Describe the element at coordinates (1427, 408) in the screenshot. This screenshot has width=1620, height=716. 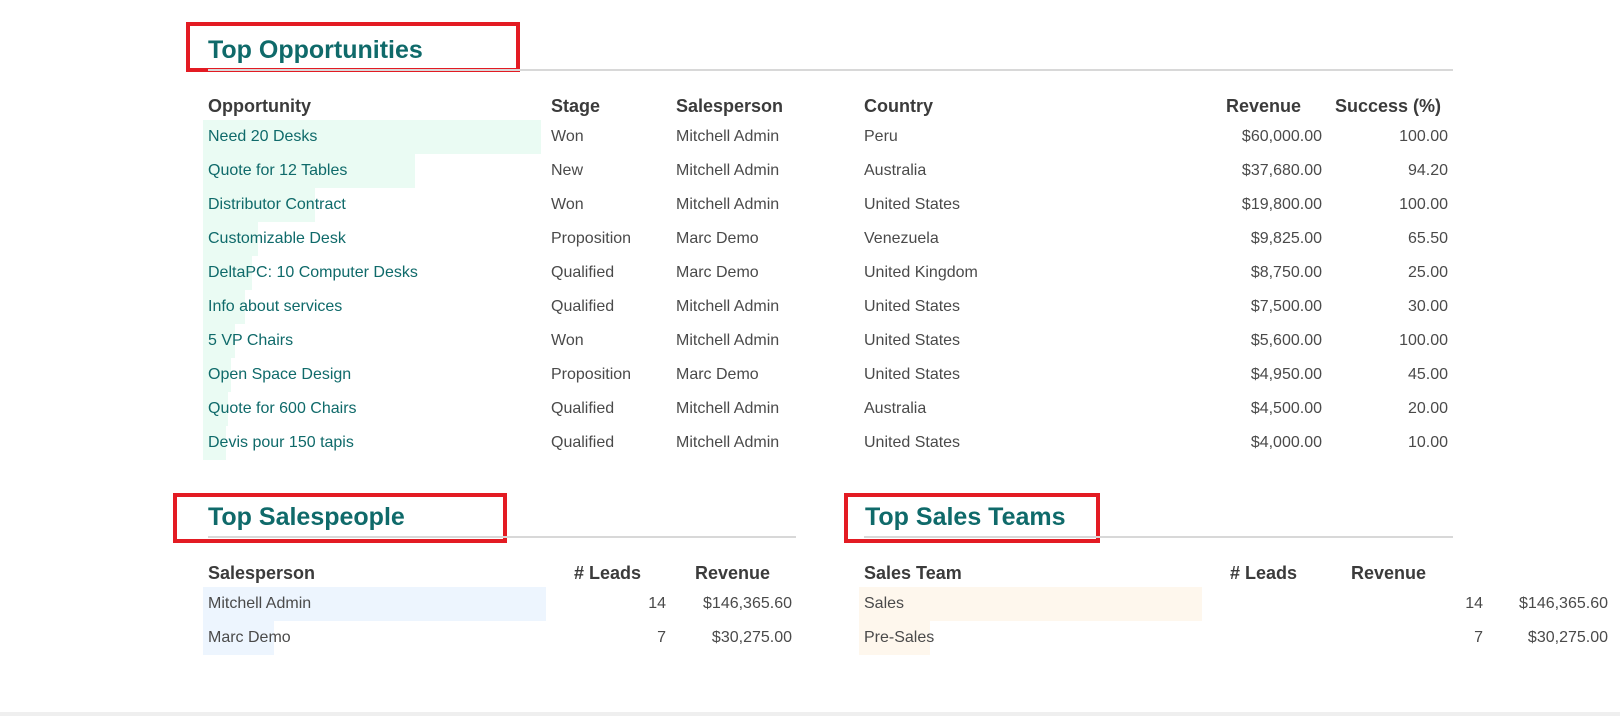
I see `success-cell: 20.00` at that location.